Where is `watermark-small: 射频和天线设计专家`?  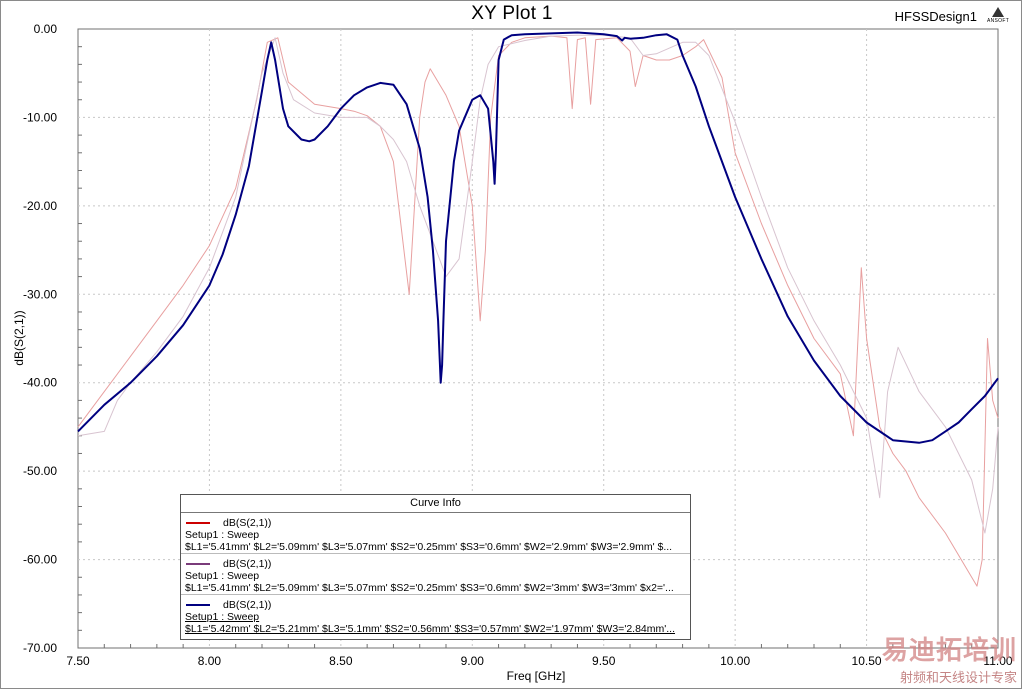 watermark-small: 射频和天线设计专家 is located at coordinates (958, 677).